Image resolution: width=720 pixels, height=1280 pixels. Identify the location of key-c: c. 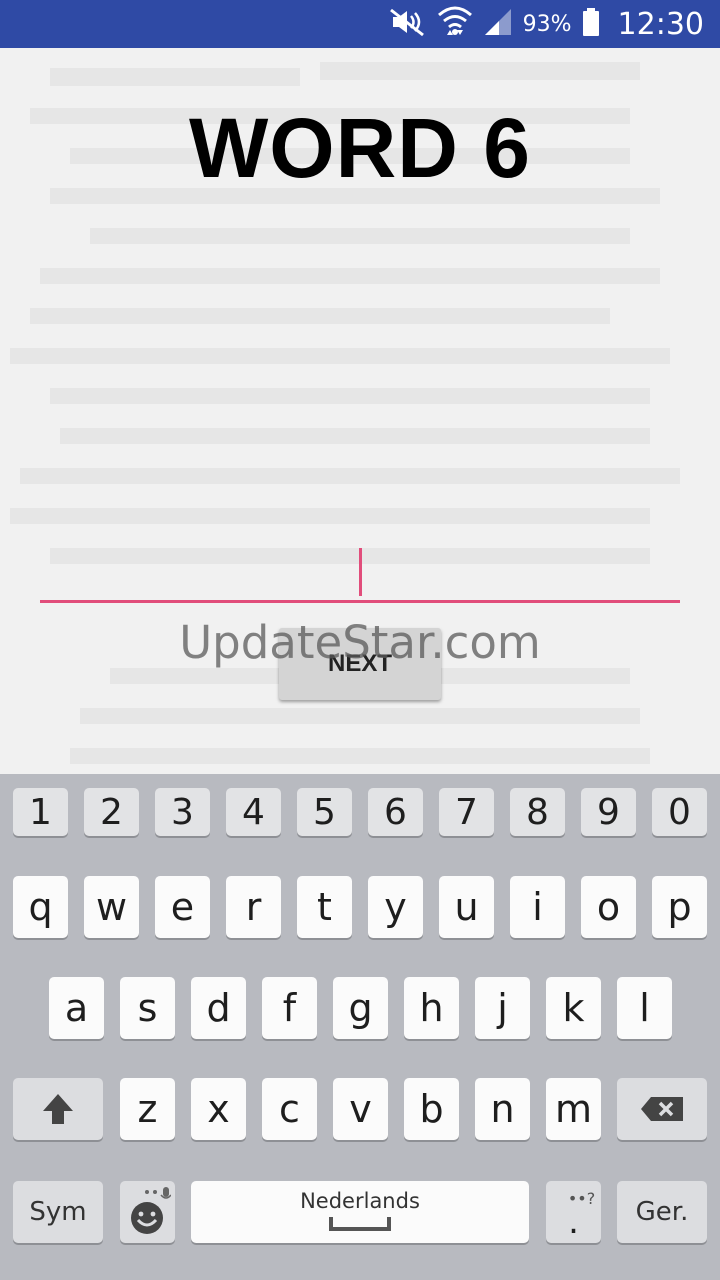
(289, 1109).